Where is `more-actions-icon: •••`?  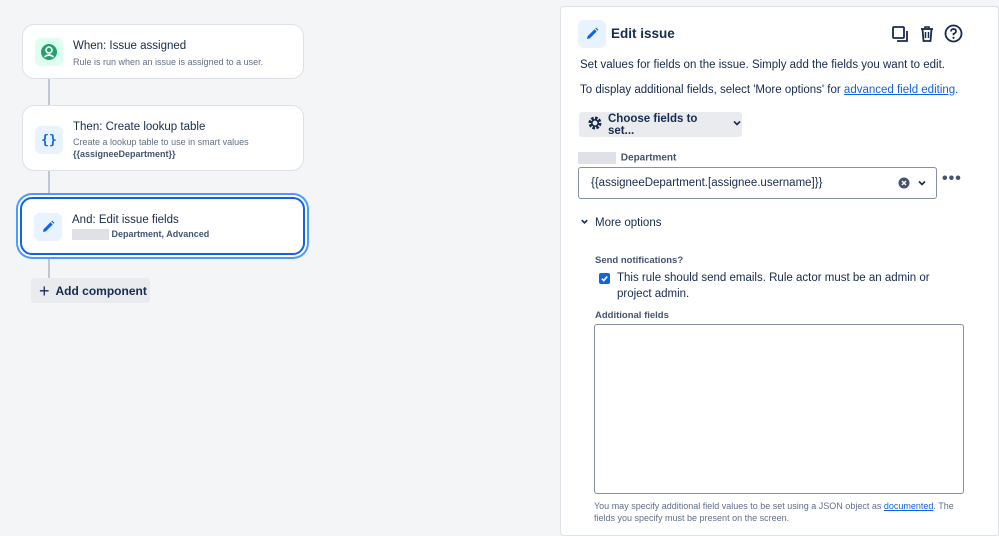
more-actions-icon: ••• is located at coordinates (952, 179).